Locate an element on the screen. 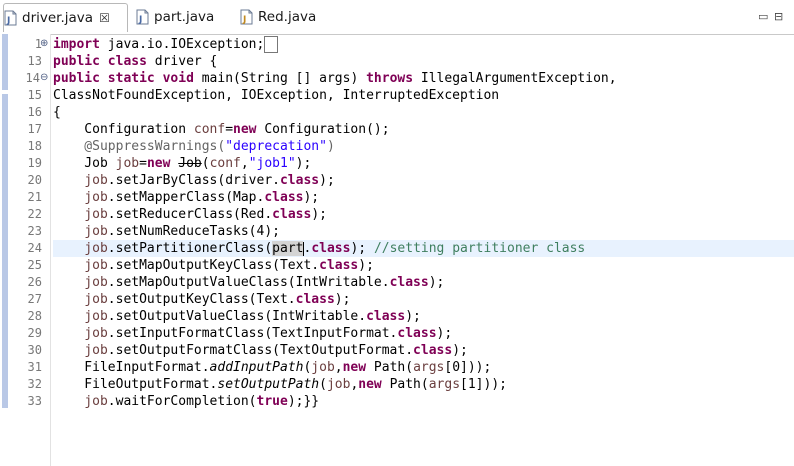 The width and height of the screenshot is (794, 466). expand-fold-icon: ⊕ is located at coordinates (44, 43).